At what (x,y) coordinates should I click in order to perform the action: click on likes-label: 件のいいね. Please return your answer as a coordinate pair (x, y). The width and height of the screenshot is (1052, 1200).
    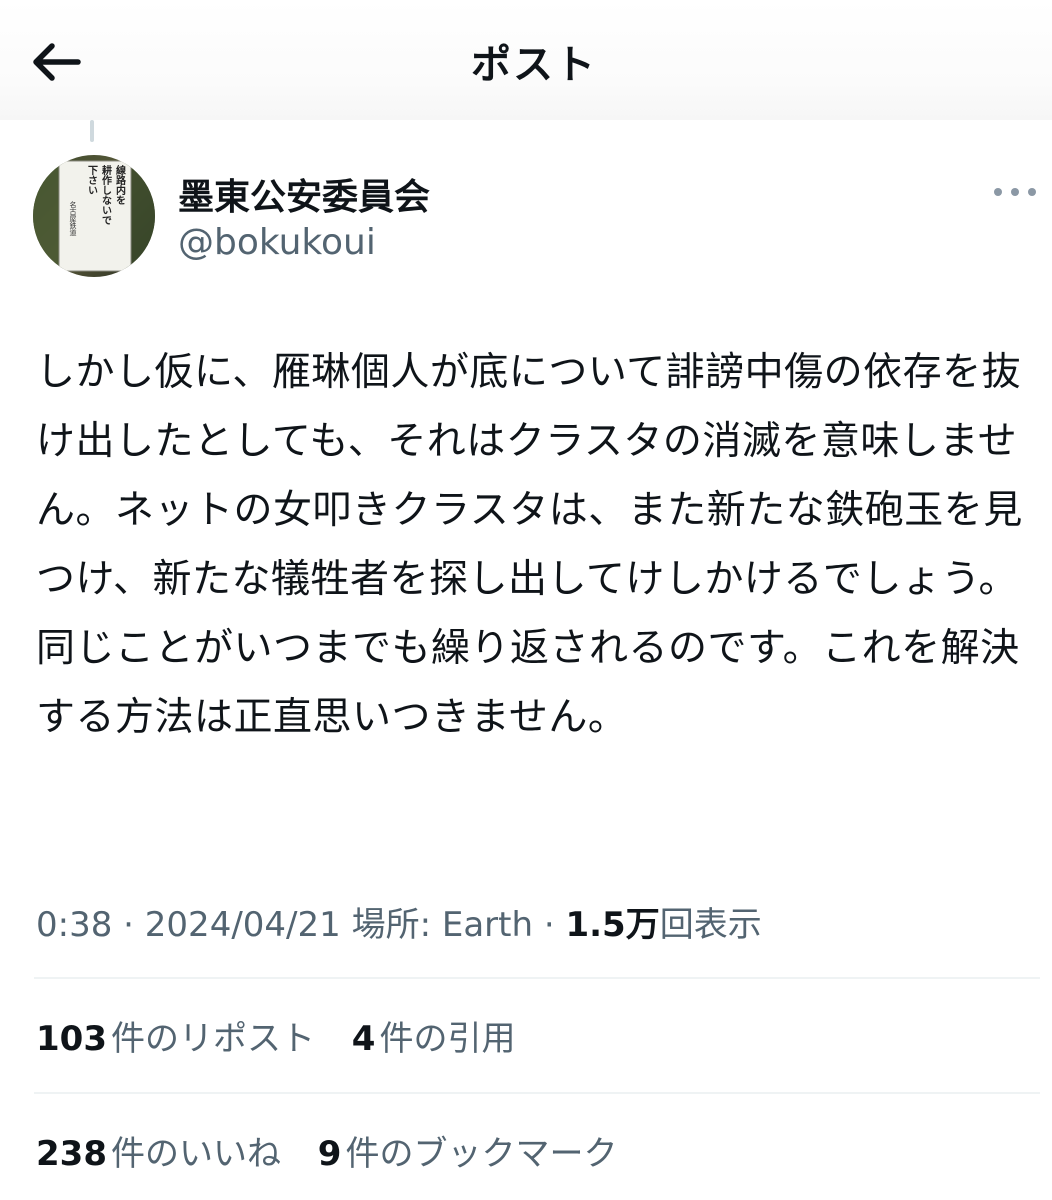
    Looking at the image, I should click on (195, 1154).